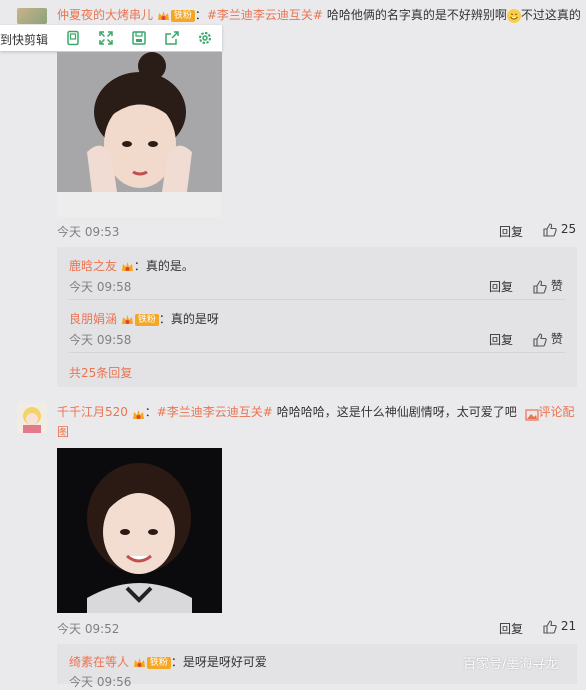 The width and height of the screenshot is (586, 690). Describe the element at coordinates (106, 38) in the screenshot. I see `expand-icon` at that location.